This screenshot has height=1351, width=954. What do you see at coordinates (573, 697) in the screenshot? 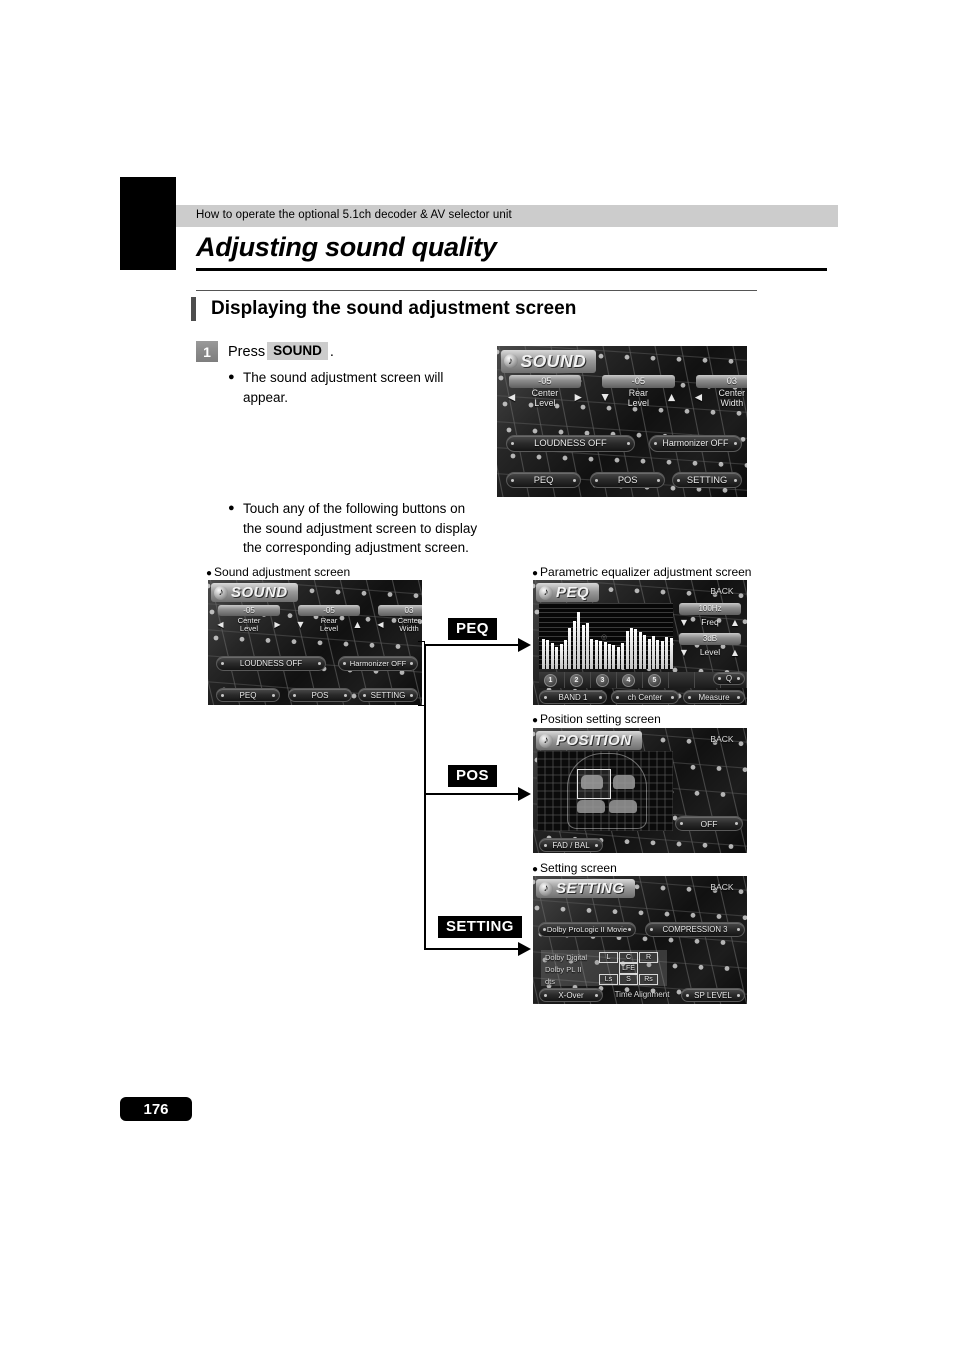
I see `band-select-button: BAND 1` at bounding box center [573, 697].